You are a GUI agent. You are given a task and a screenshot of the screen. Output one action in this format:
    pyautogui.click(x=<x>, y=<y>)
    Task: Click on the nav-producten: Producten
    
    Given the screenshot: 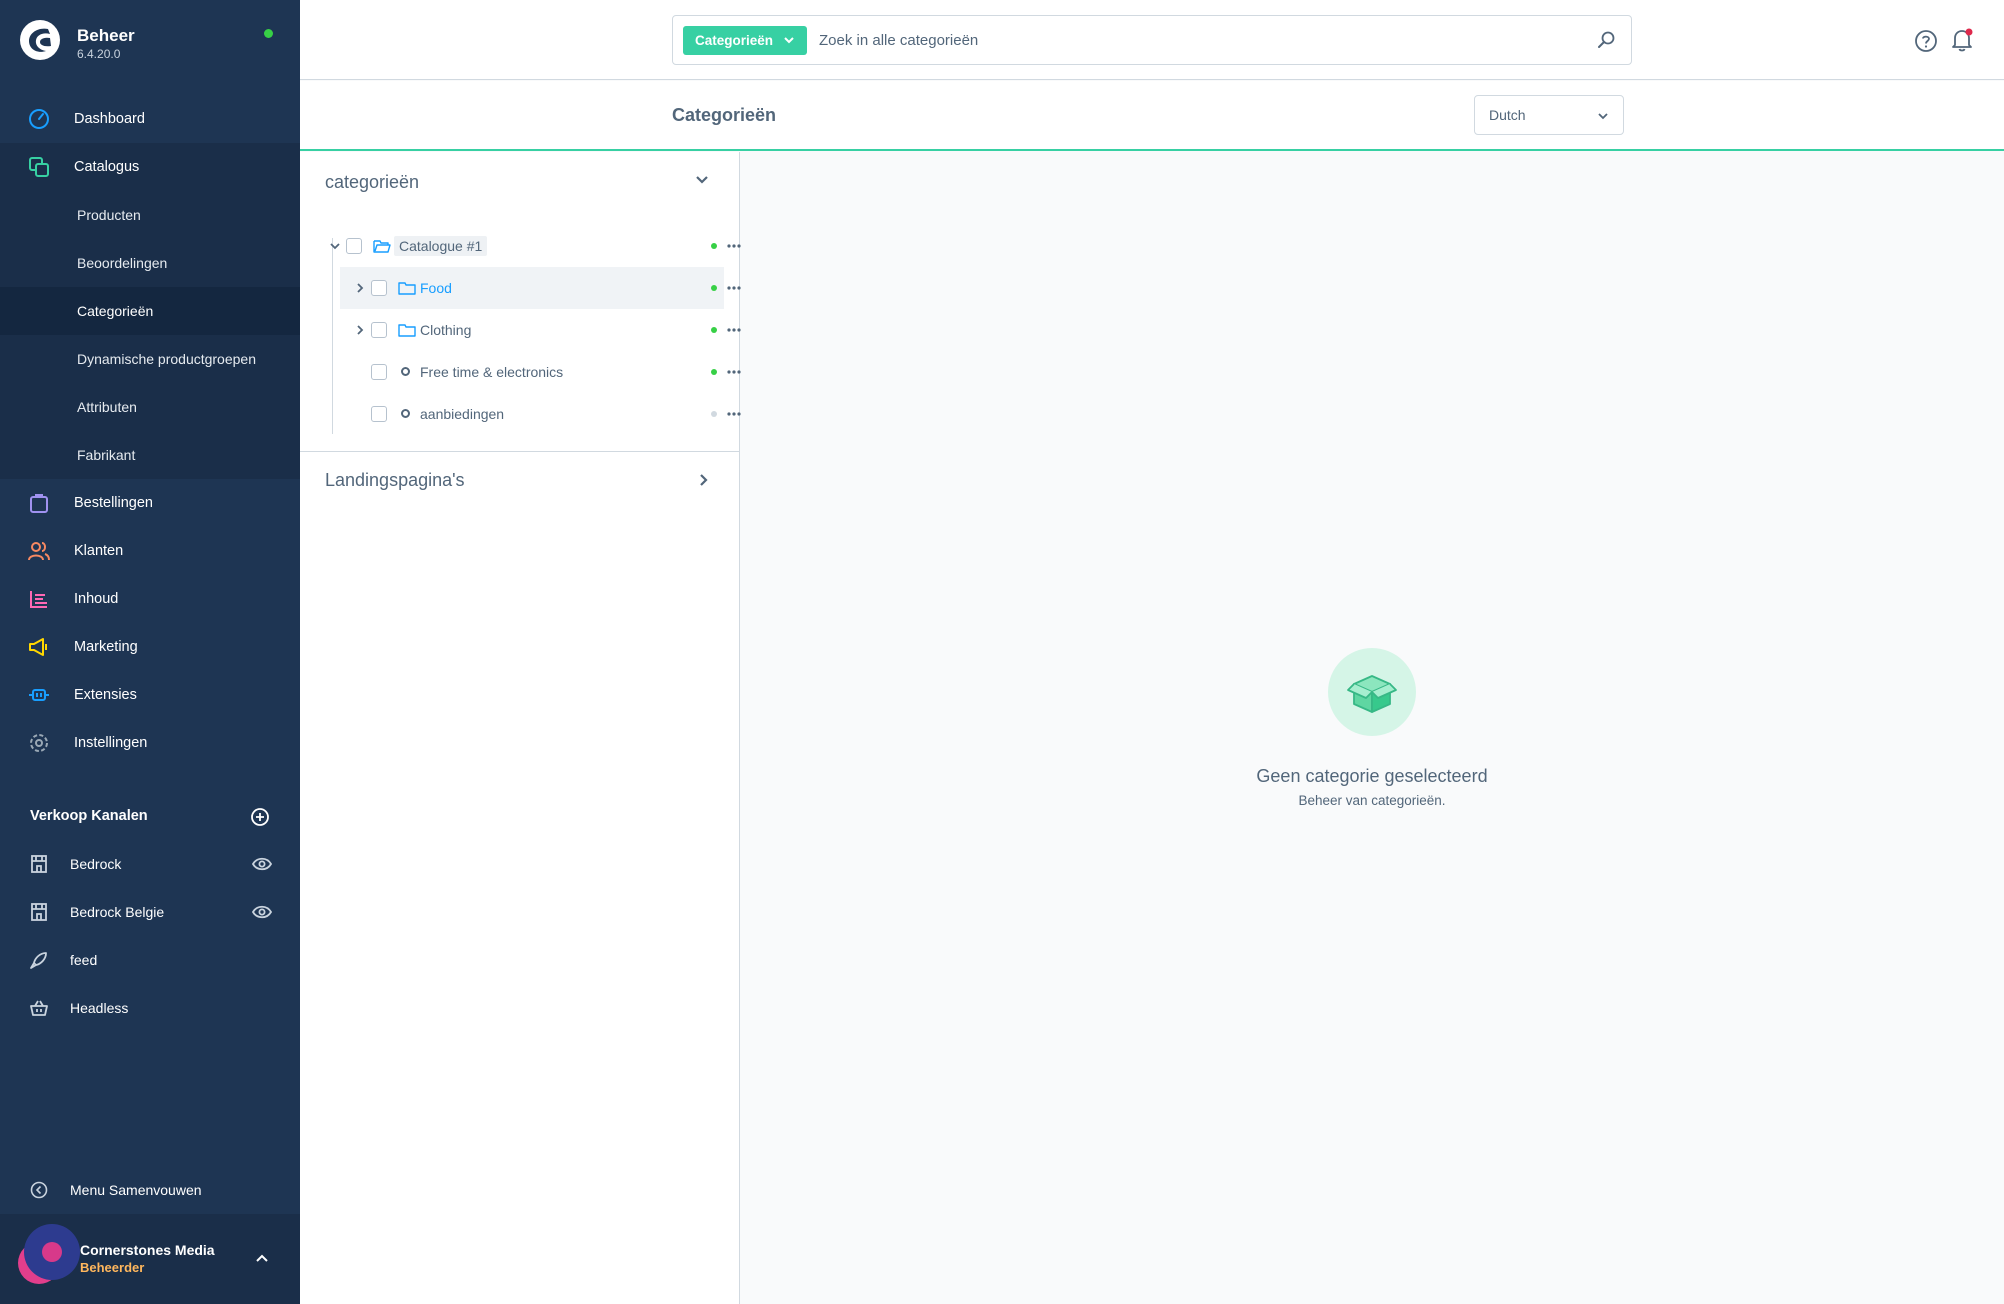 What is the action you would take?
    pyautogui.click(x=150, y=215)
    